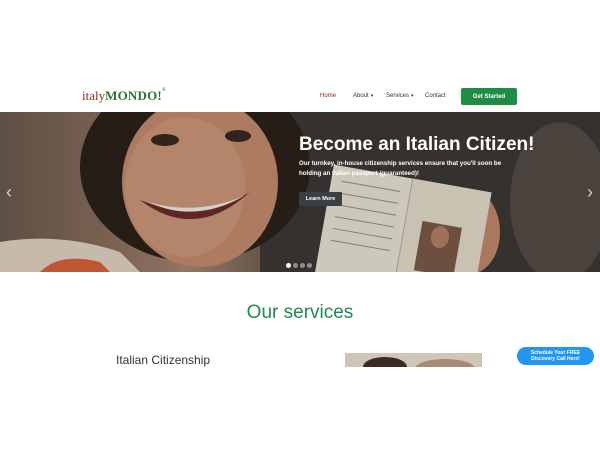 Image resolution: width=600 pixels, height=450 pixels. I want to click on schedule-discovery-call-button: Schedule Your FREE Discovery Call Here!, so click(555, 356).